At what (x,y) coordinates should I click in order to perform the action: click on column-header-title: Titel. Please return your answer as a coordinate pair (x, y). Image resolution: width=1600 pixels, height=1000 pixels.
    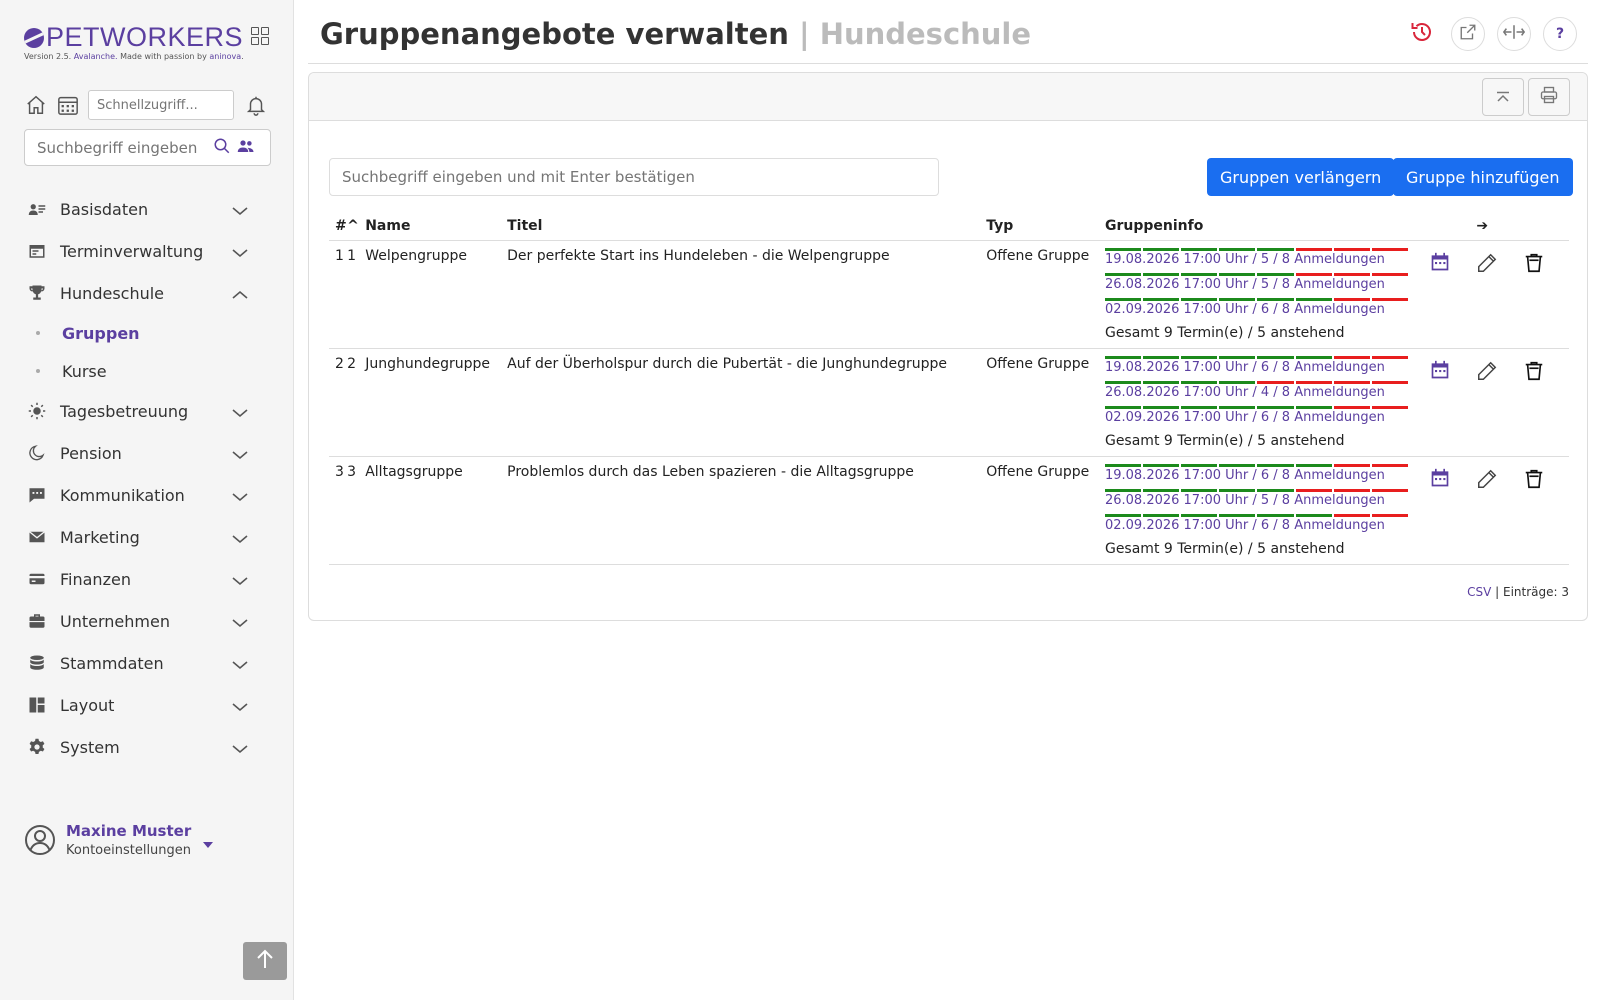
    Looking at the image, I should click on (747, 226).